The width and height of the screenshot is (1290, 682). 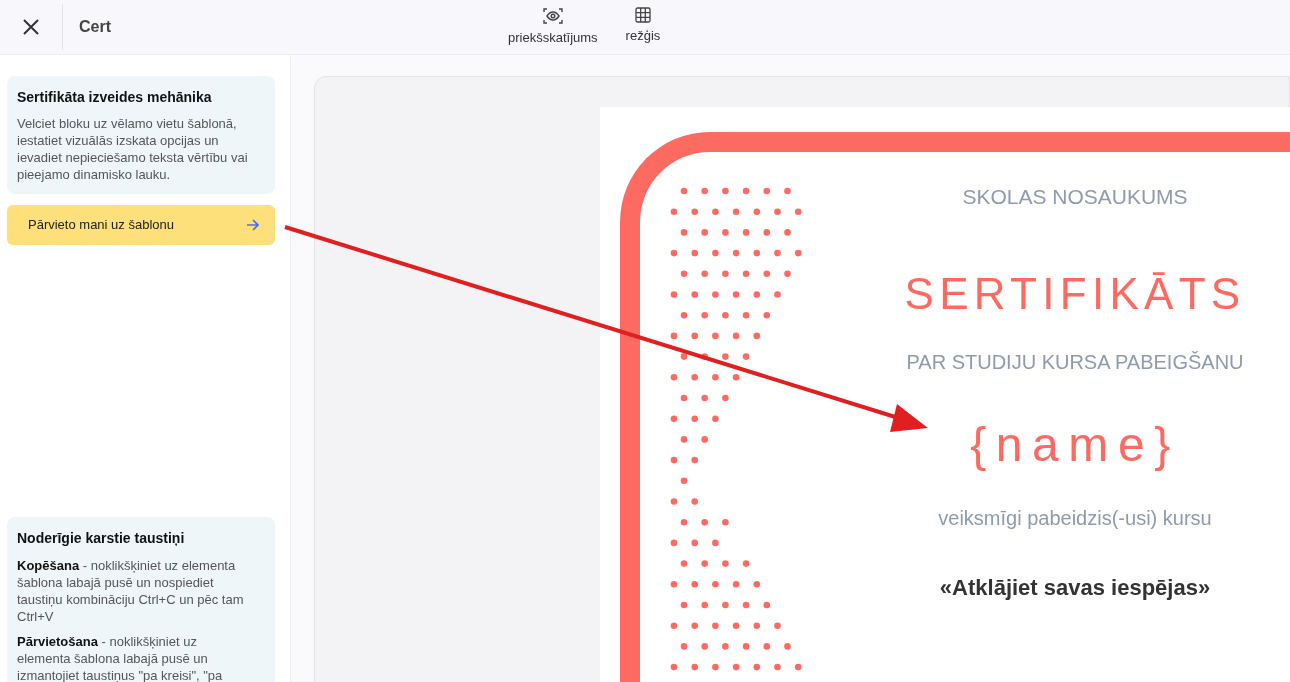 What do you see at coordinates (133, 149) in the screenshot?
I see `info-text: Velciet bloku uz vēlamo vietu šablonā, iestatiet vizuālās izskata opcijas un ievadiet nepieciešamo teksta vērtību vai pieejamo dinamisko lauku.` at bounding box center [133, 149].